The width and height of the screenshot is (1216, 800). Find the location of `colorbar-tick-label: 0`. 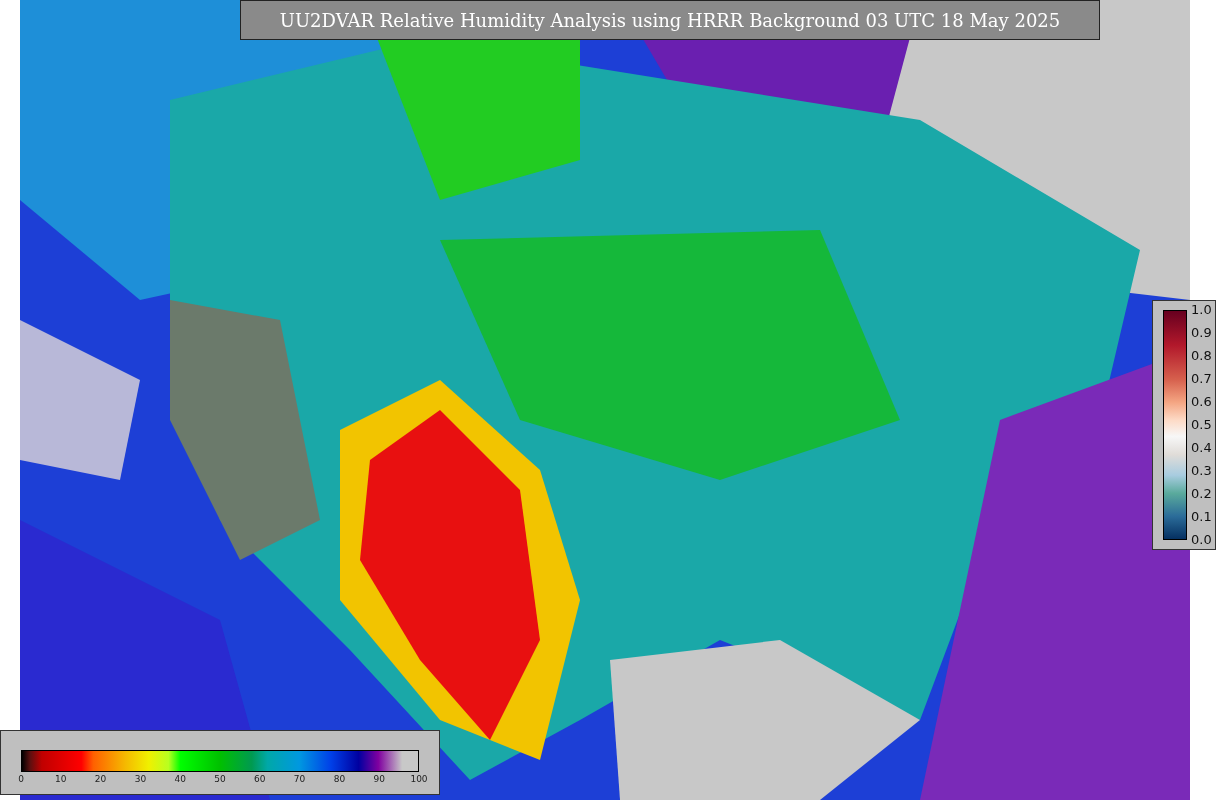

colorbar-tick-label: 0 is located at coordinates (21, 779).